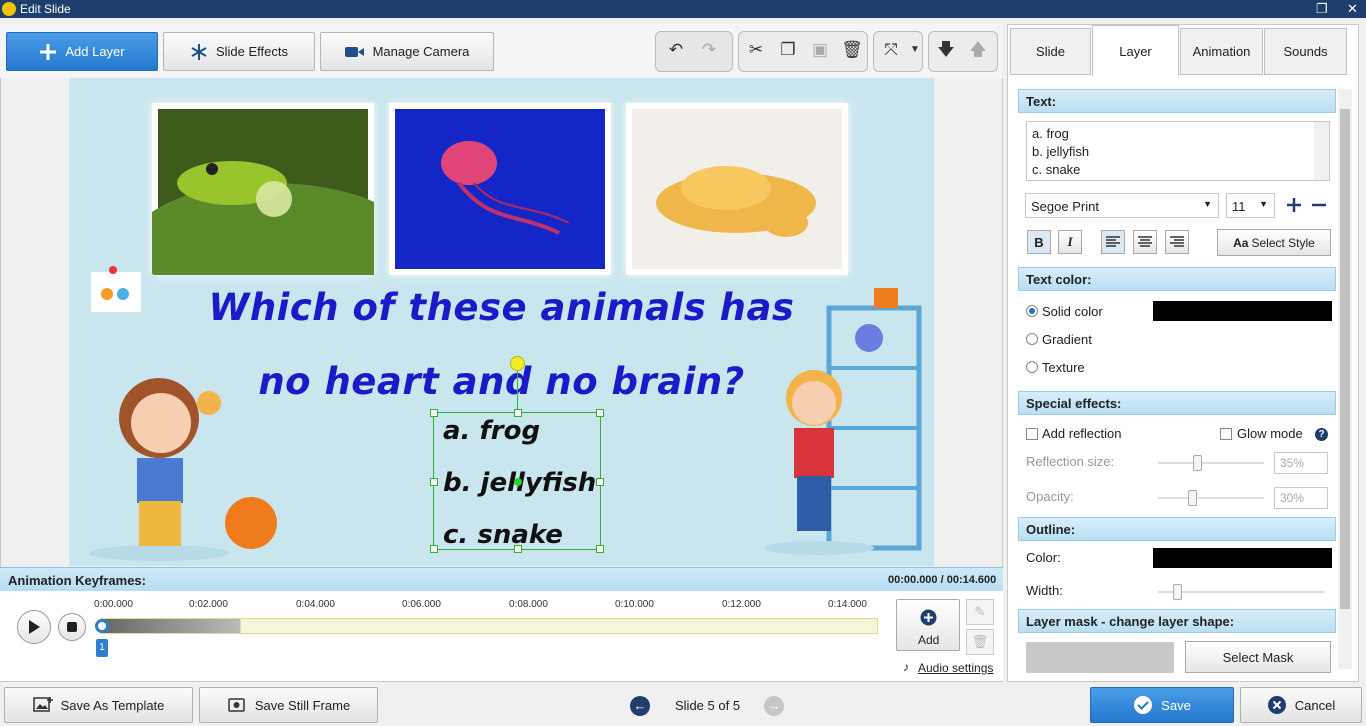 The width and height of the screenshot is (1366, 726). Describe the element at coordinates (980, 612) in the screenshot. I see `edit-keyframe-icon: ✎` at that location.